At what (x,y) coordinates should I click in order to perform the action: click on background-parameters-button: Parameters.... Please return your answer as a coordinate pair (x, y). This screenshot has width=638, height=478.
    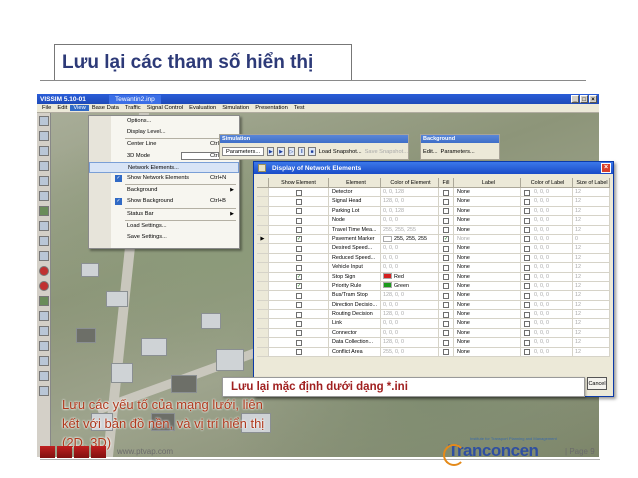
    Looking at the image, I should click on (458, 152).